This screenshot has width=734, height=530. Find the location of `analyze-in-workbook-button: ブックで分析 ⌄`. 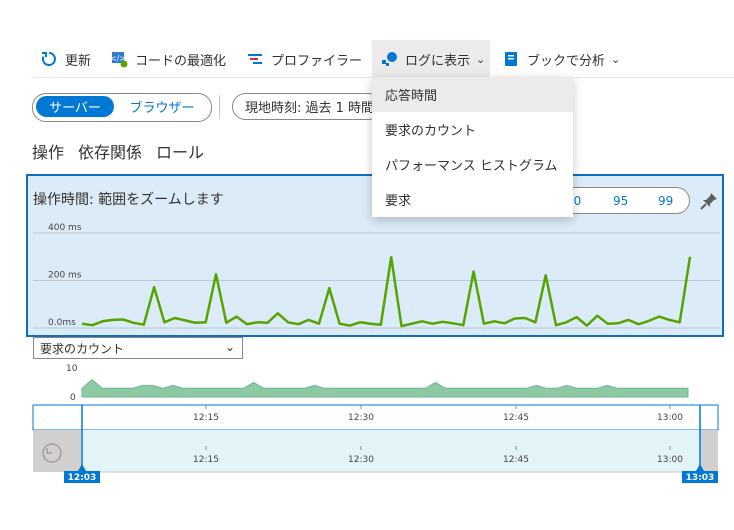

analyze-in-workbook-button: ブックで分析 ⌄ is located at coordinates (561, 59).